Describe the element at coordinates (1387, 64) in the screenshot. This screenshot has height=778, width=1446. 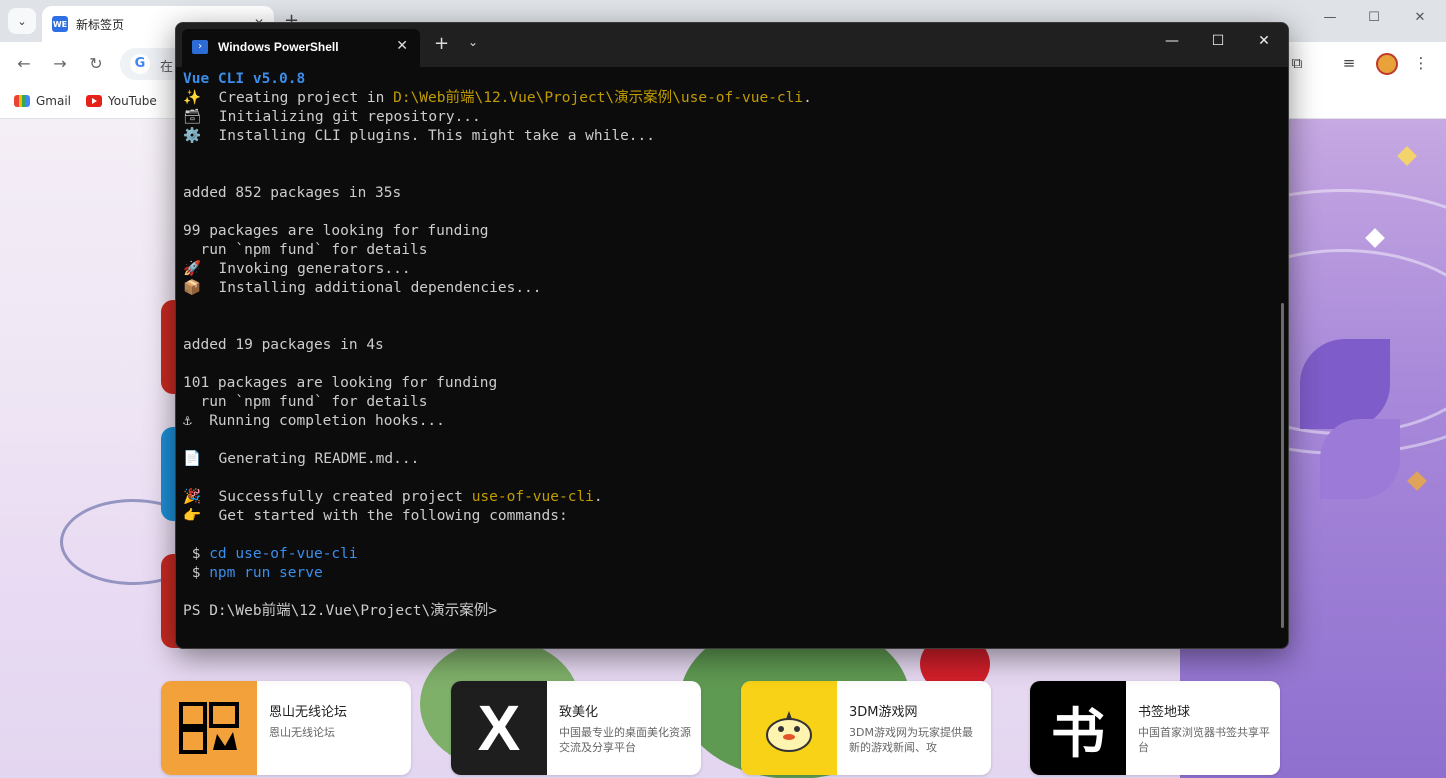
I see `profile-avatar` at that location.